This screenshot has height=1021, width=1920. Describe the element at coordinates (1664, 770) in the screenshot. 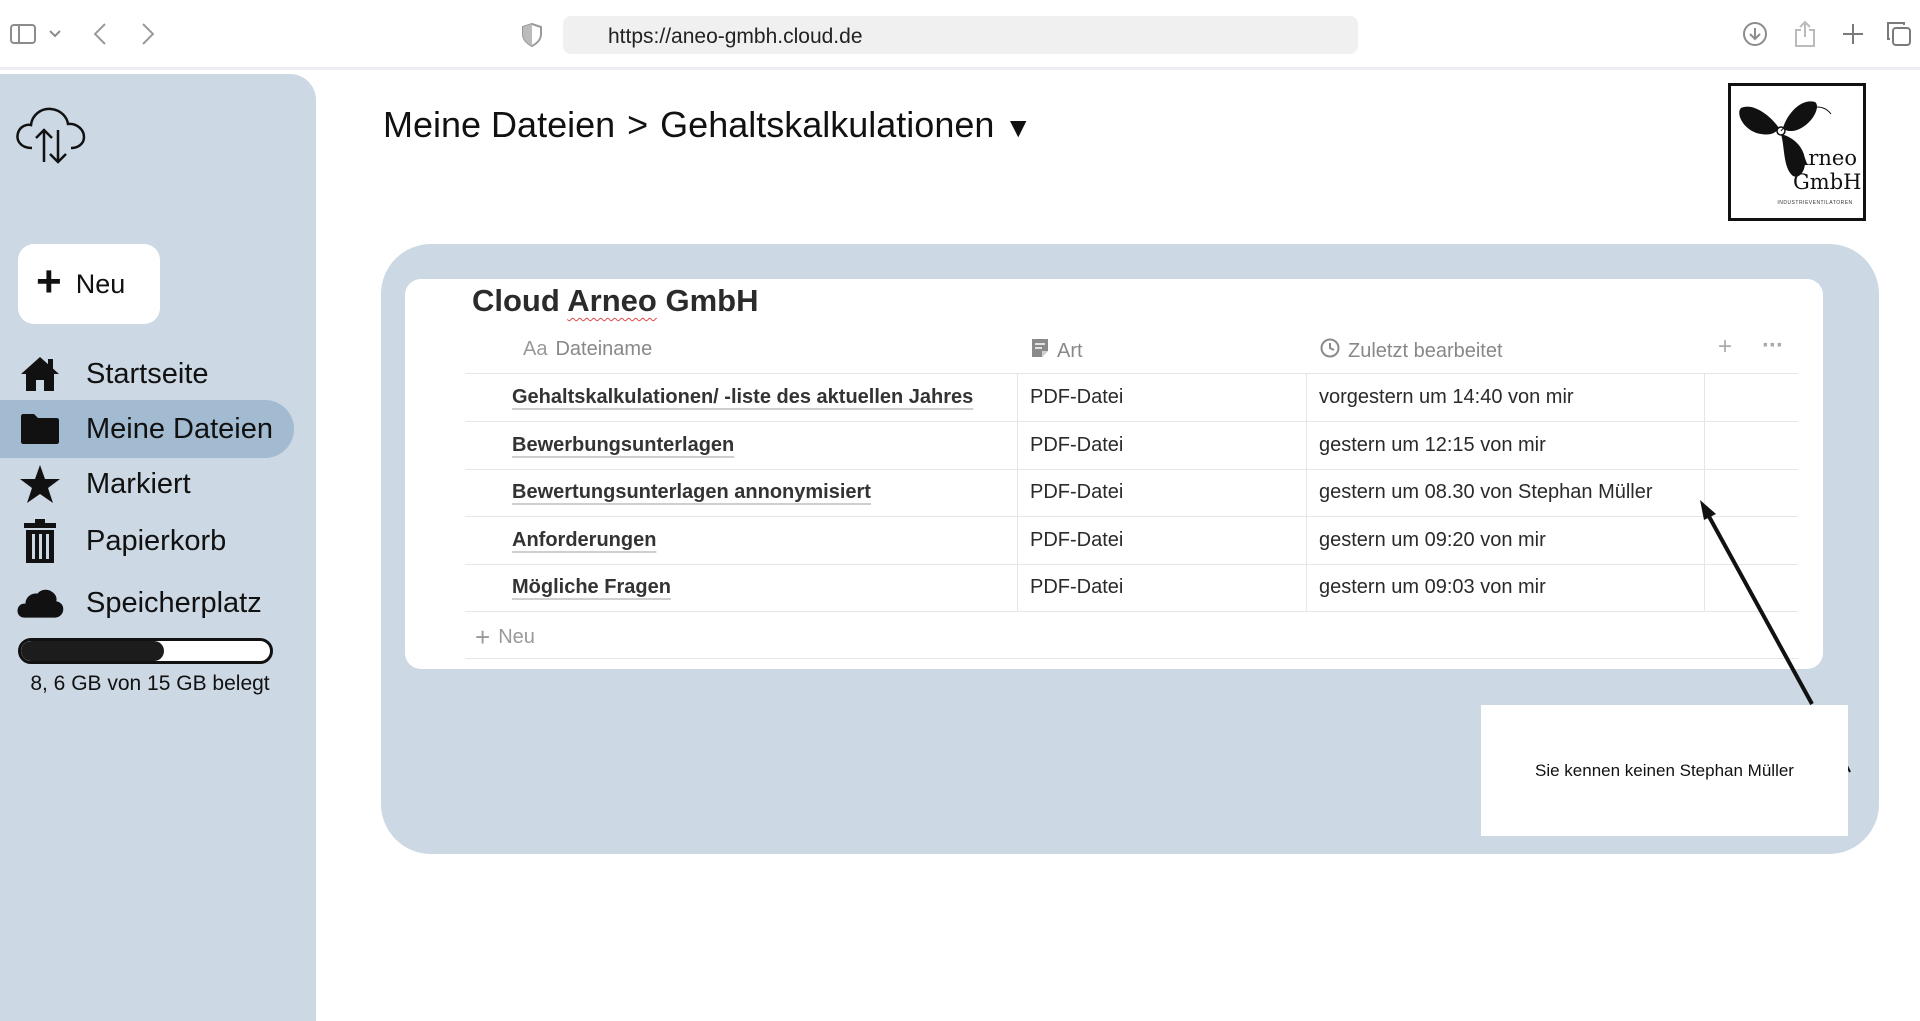

I see `annotation-note: Sie kennen keinen Stephan Müller` at that location.